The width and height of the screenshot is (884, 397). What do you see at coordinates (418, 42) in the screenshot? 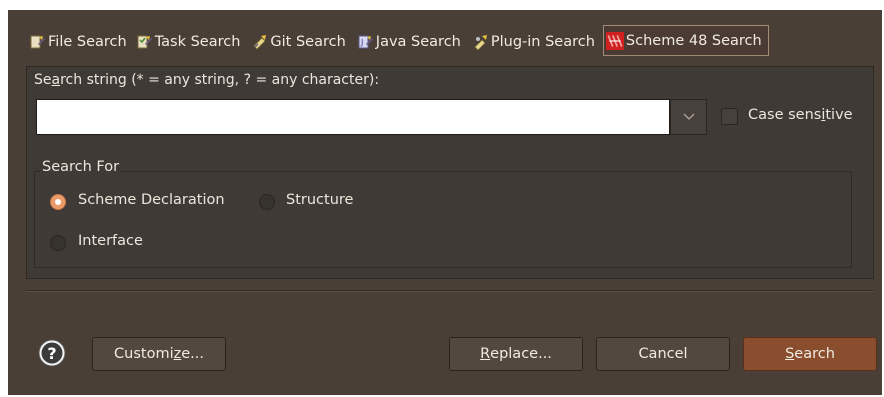
I see `tab-label: Java Search` at bounding box center [418, 42].